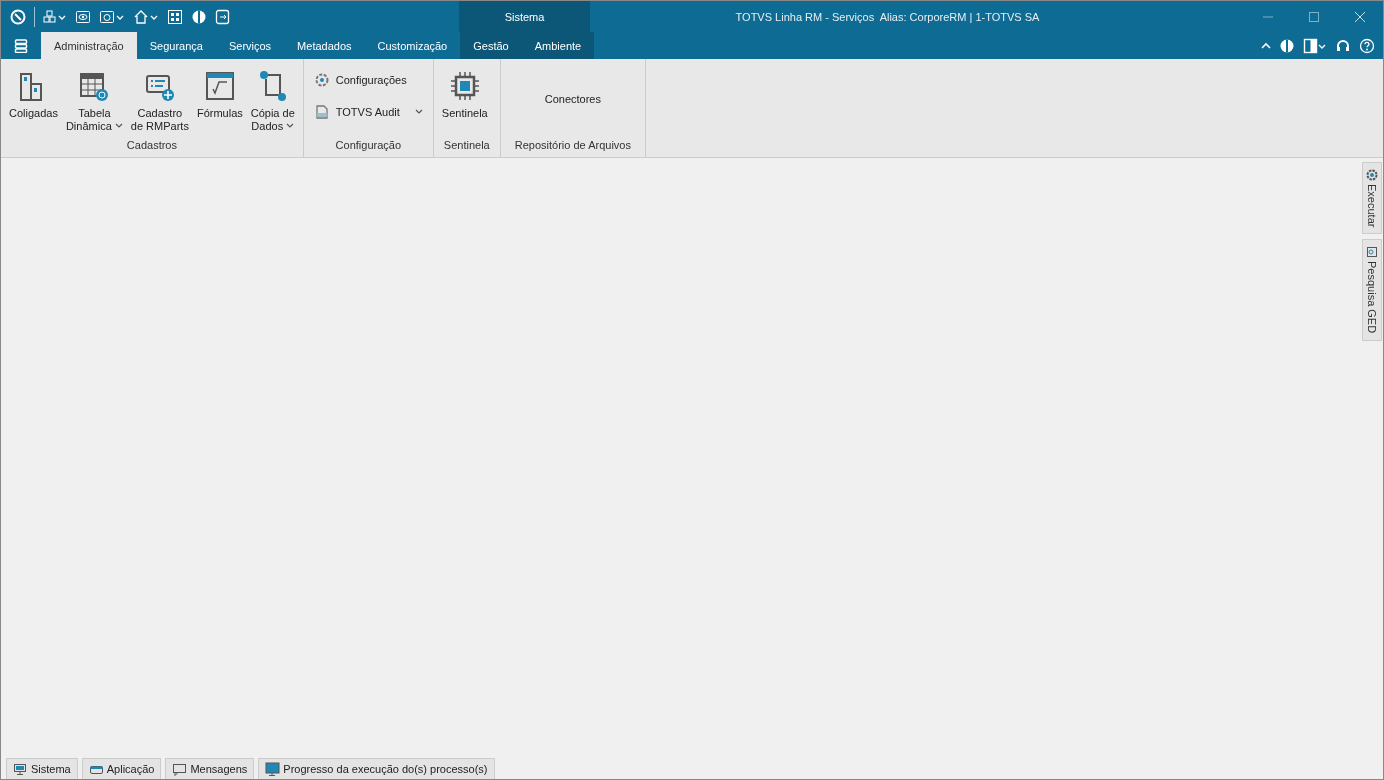 This screenshot has width=1384, height=780. I want to click on circle-logo-icon, so click(18, 16).